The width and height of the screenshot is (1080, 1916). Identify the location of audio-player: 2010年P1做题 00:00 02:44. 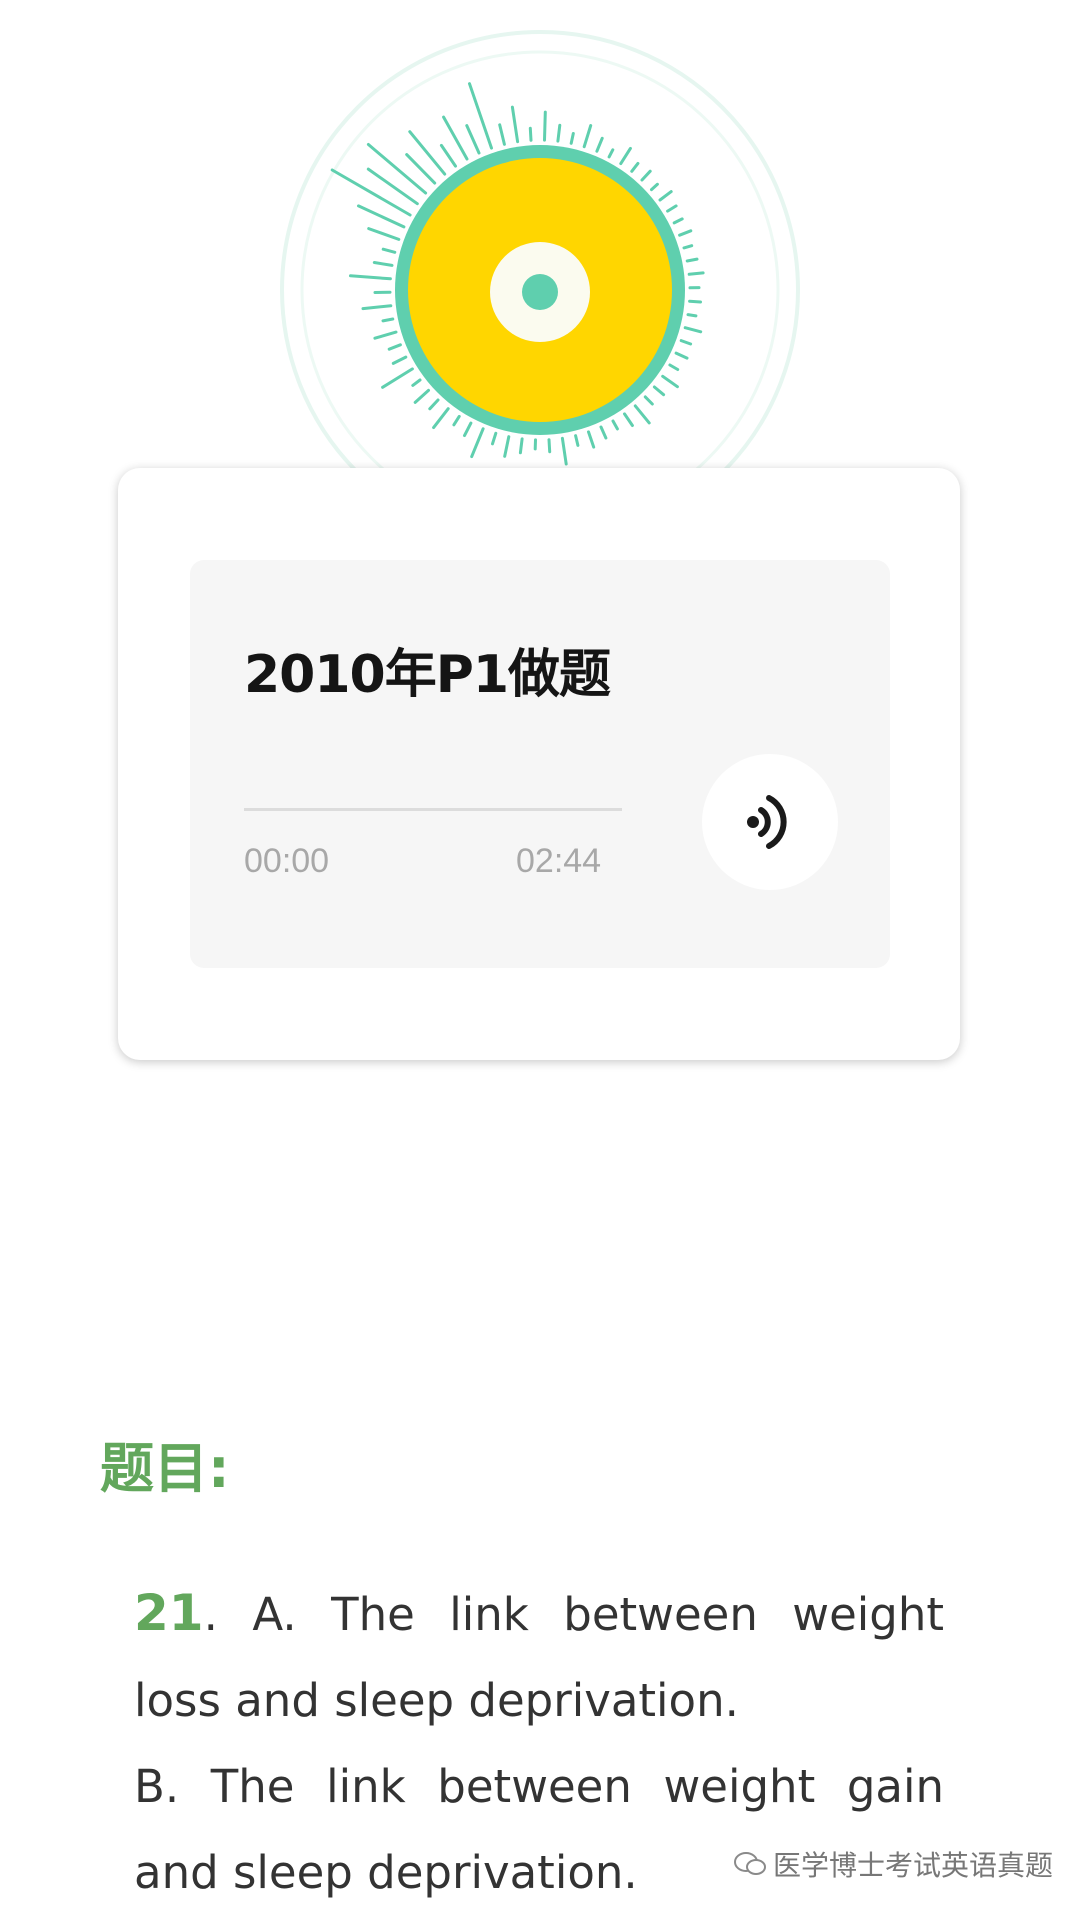
(540, 764).